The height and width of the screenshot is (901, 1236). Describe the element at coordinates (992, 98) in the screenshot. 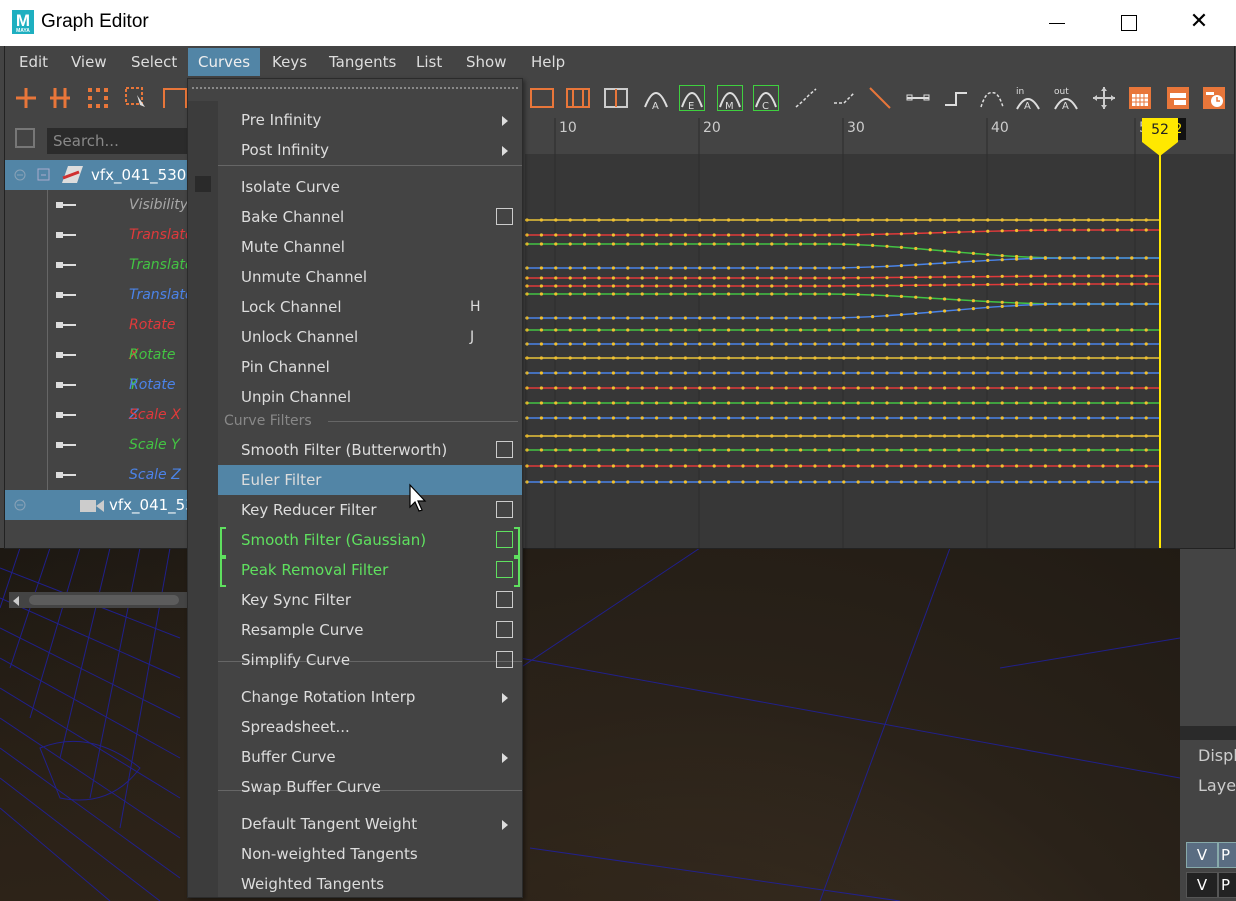

I see `plateau-icon` at that location.